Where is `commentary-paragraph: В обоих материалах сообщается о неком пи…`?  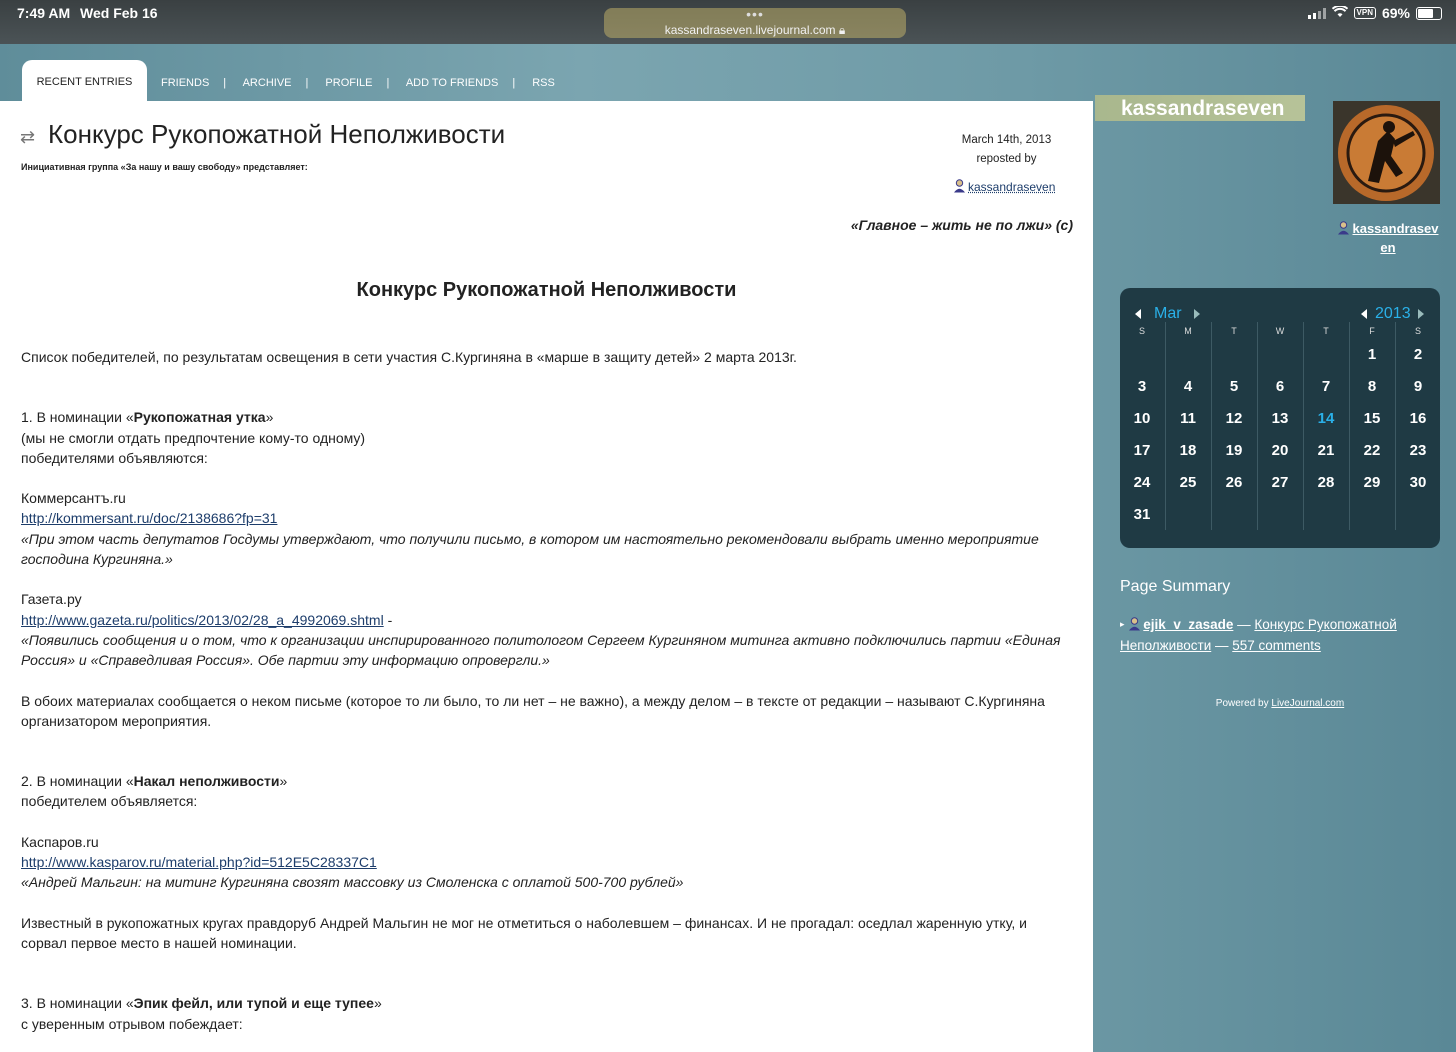 commentary-paragraph: В обоих материалах сообщается о неком пи… is located at coordinates (533, 710).